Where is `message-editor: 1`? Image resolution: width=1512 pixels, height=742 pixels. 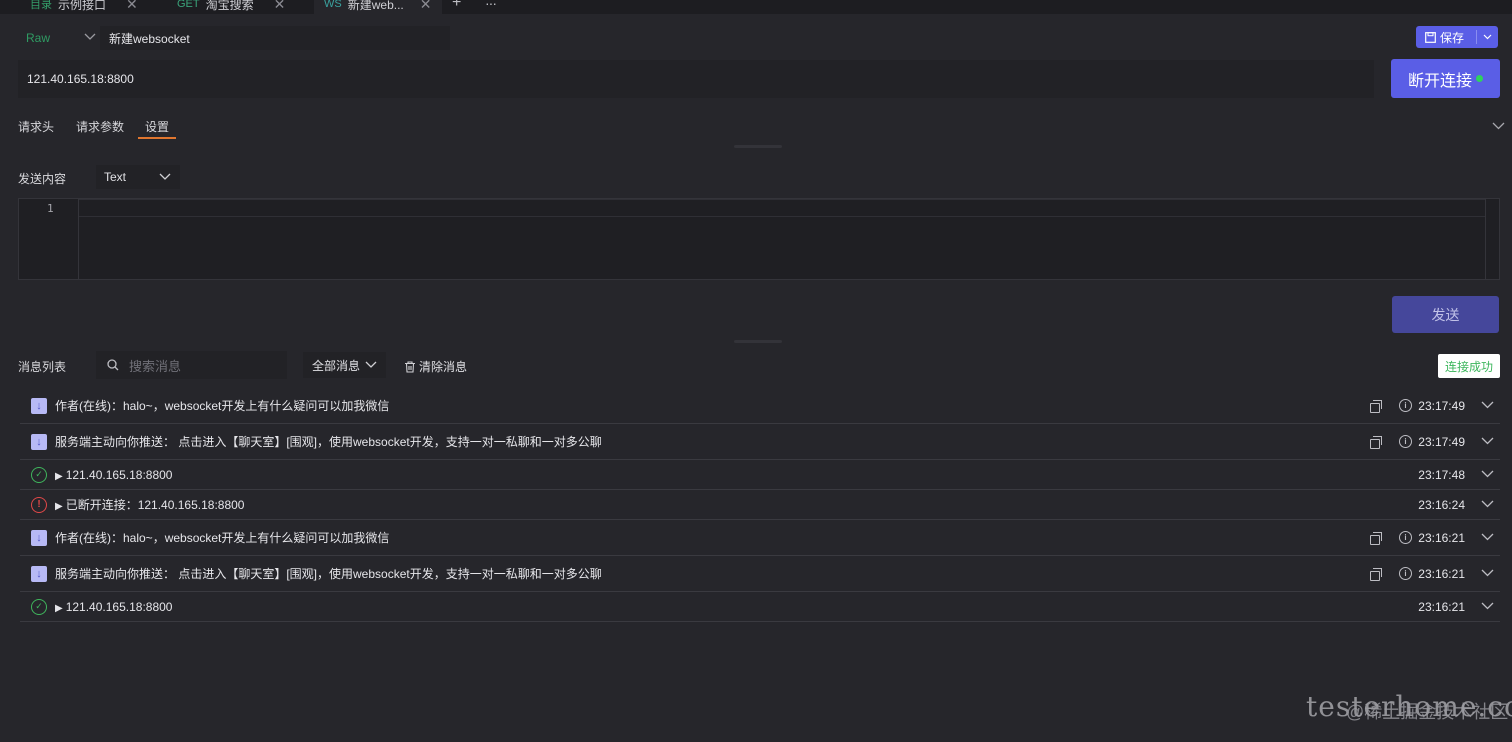
message-editor: 1 is located at coordinates (759, 239).